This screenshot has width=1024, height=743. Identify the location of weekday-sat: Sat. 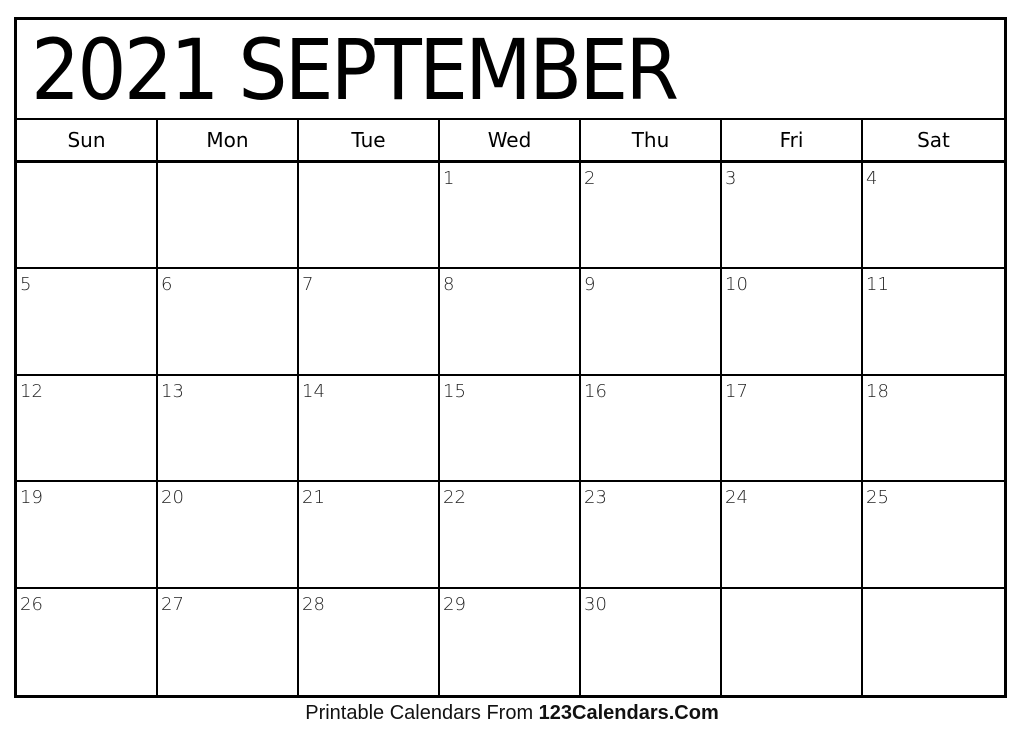
(933, 140).